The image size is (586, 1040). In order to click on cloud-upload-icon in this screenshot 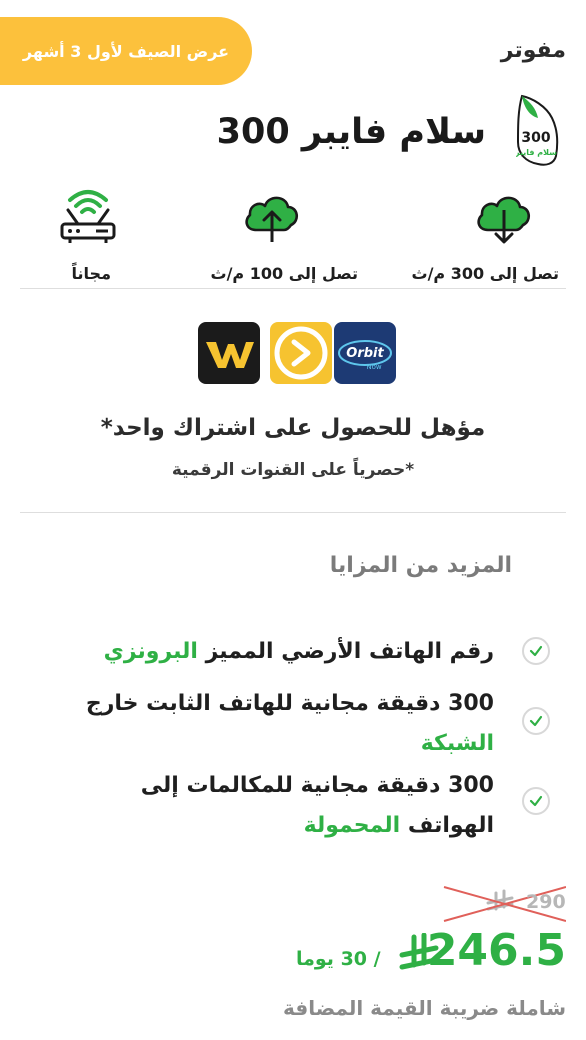, I will do `click(271, 219)`.